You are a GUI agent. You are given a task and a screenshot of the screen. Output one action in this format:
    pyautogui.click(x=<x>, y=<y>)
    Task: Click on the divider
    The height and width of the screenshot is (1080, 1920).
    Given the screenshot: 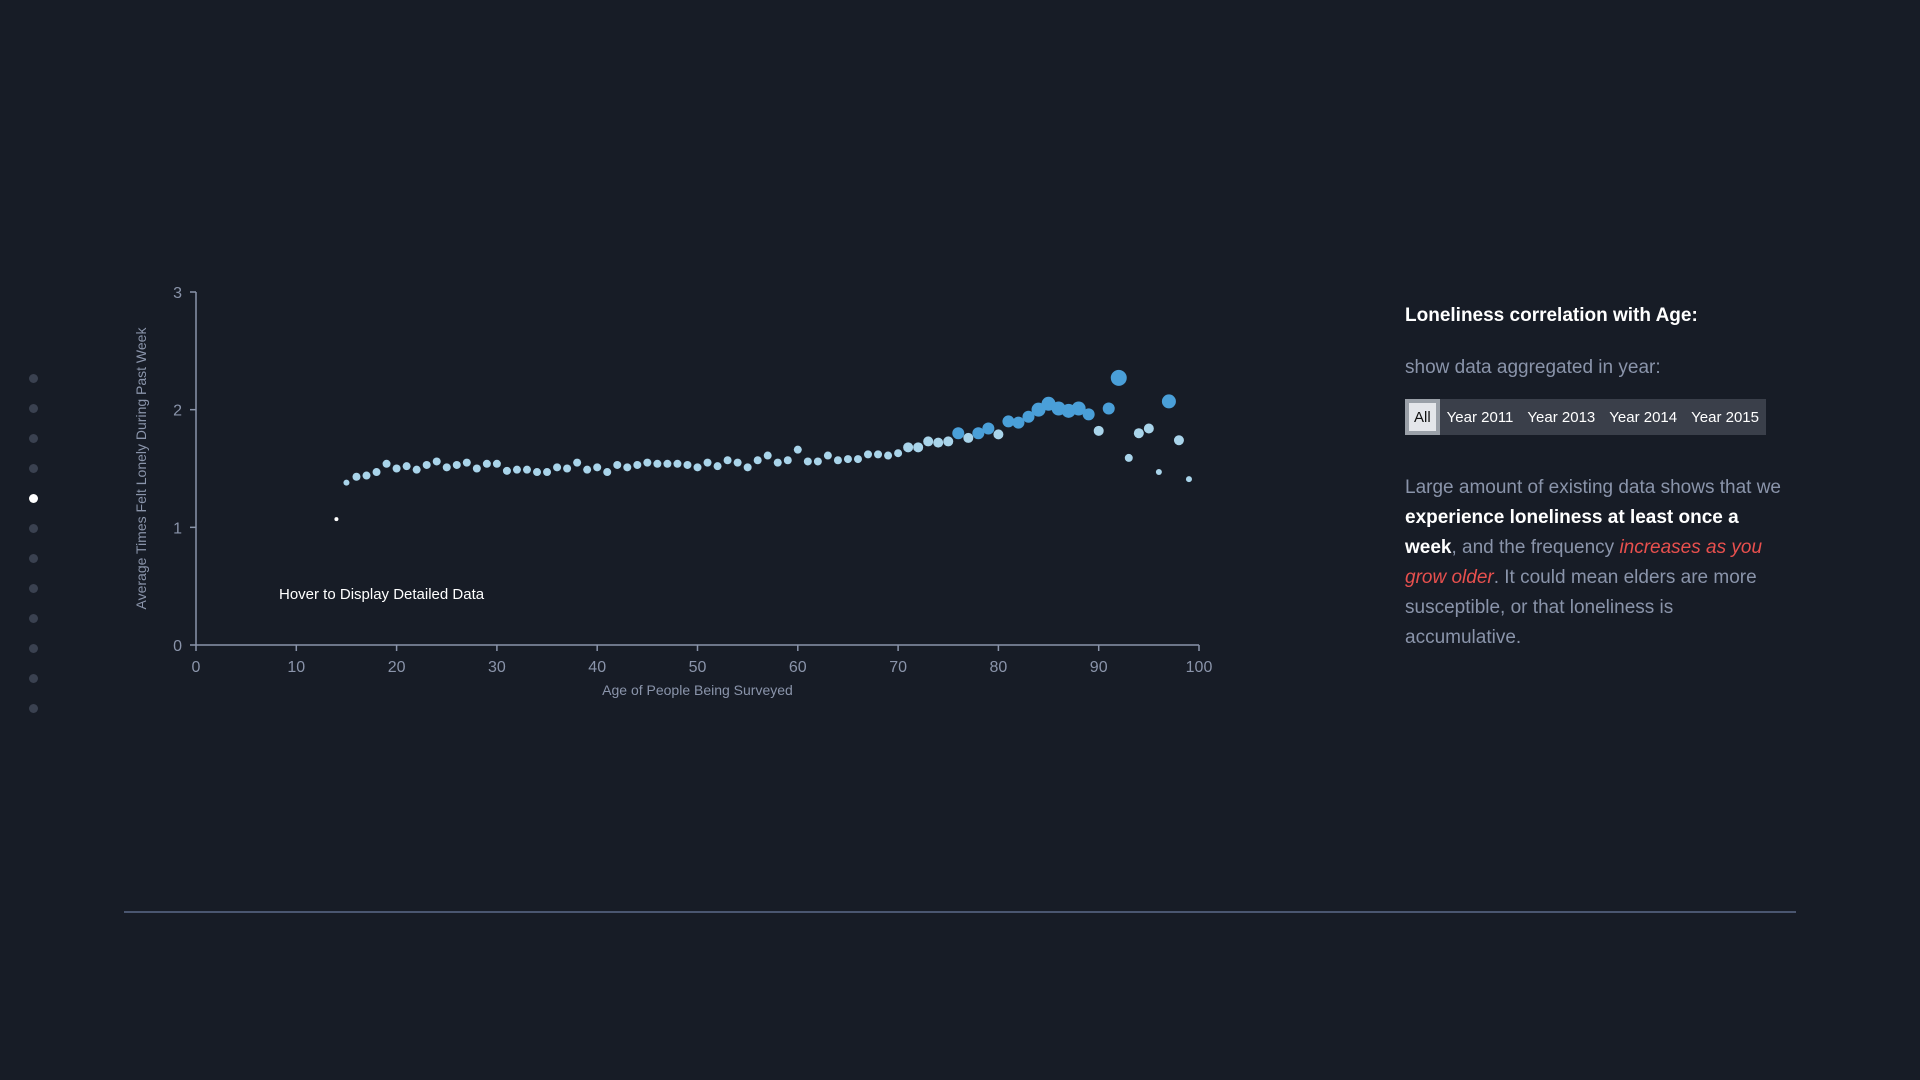 What is the action you would take?
    pyautogui.click(x=960, y=912)
    